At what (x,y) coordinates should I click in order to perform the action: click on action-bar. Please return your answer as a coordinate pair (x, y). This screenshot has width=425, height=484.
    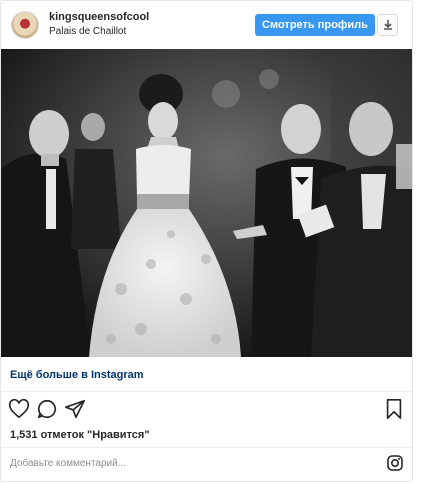
    Looking at the image, I should click on (206, 411).